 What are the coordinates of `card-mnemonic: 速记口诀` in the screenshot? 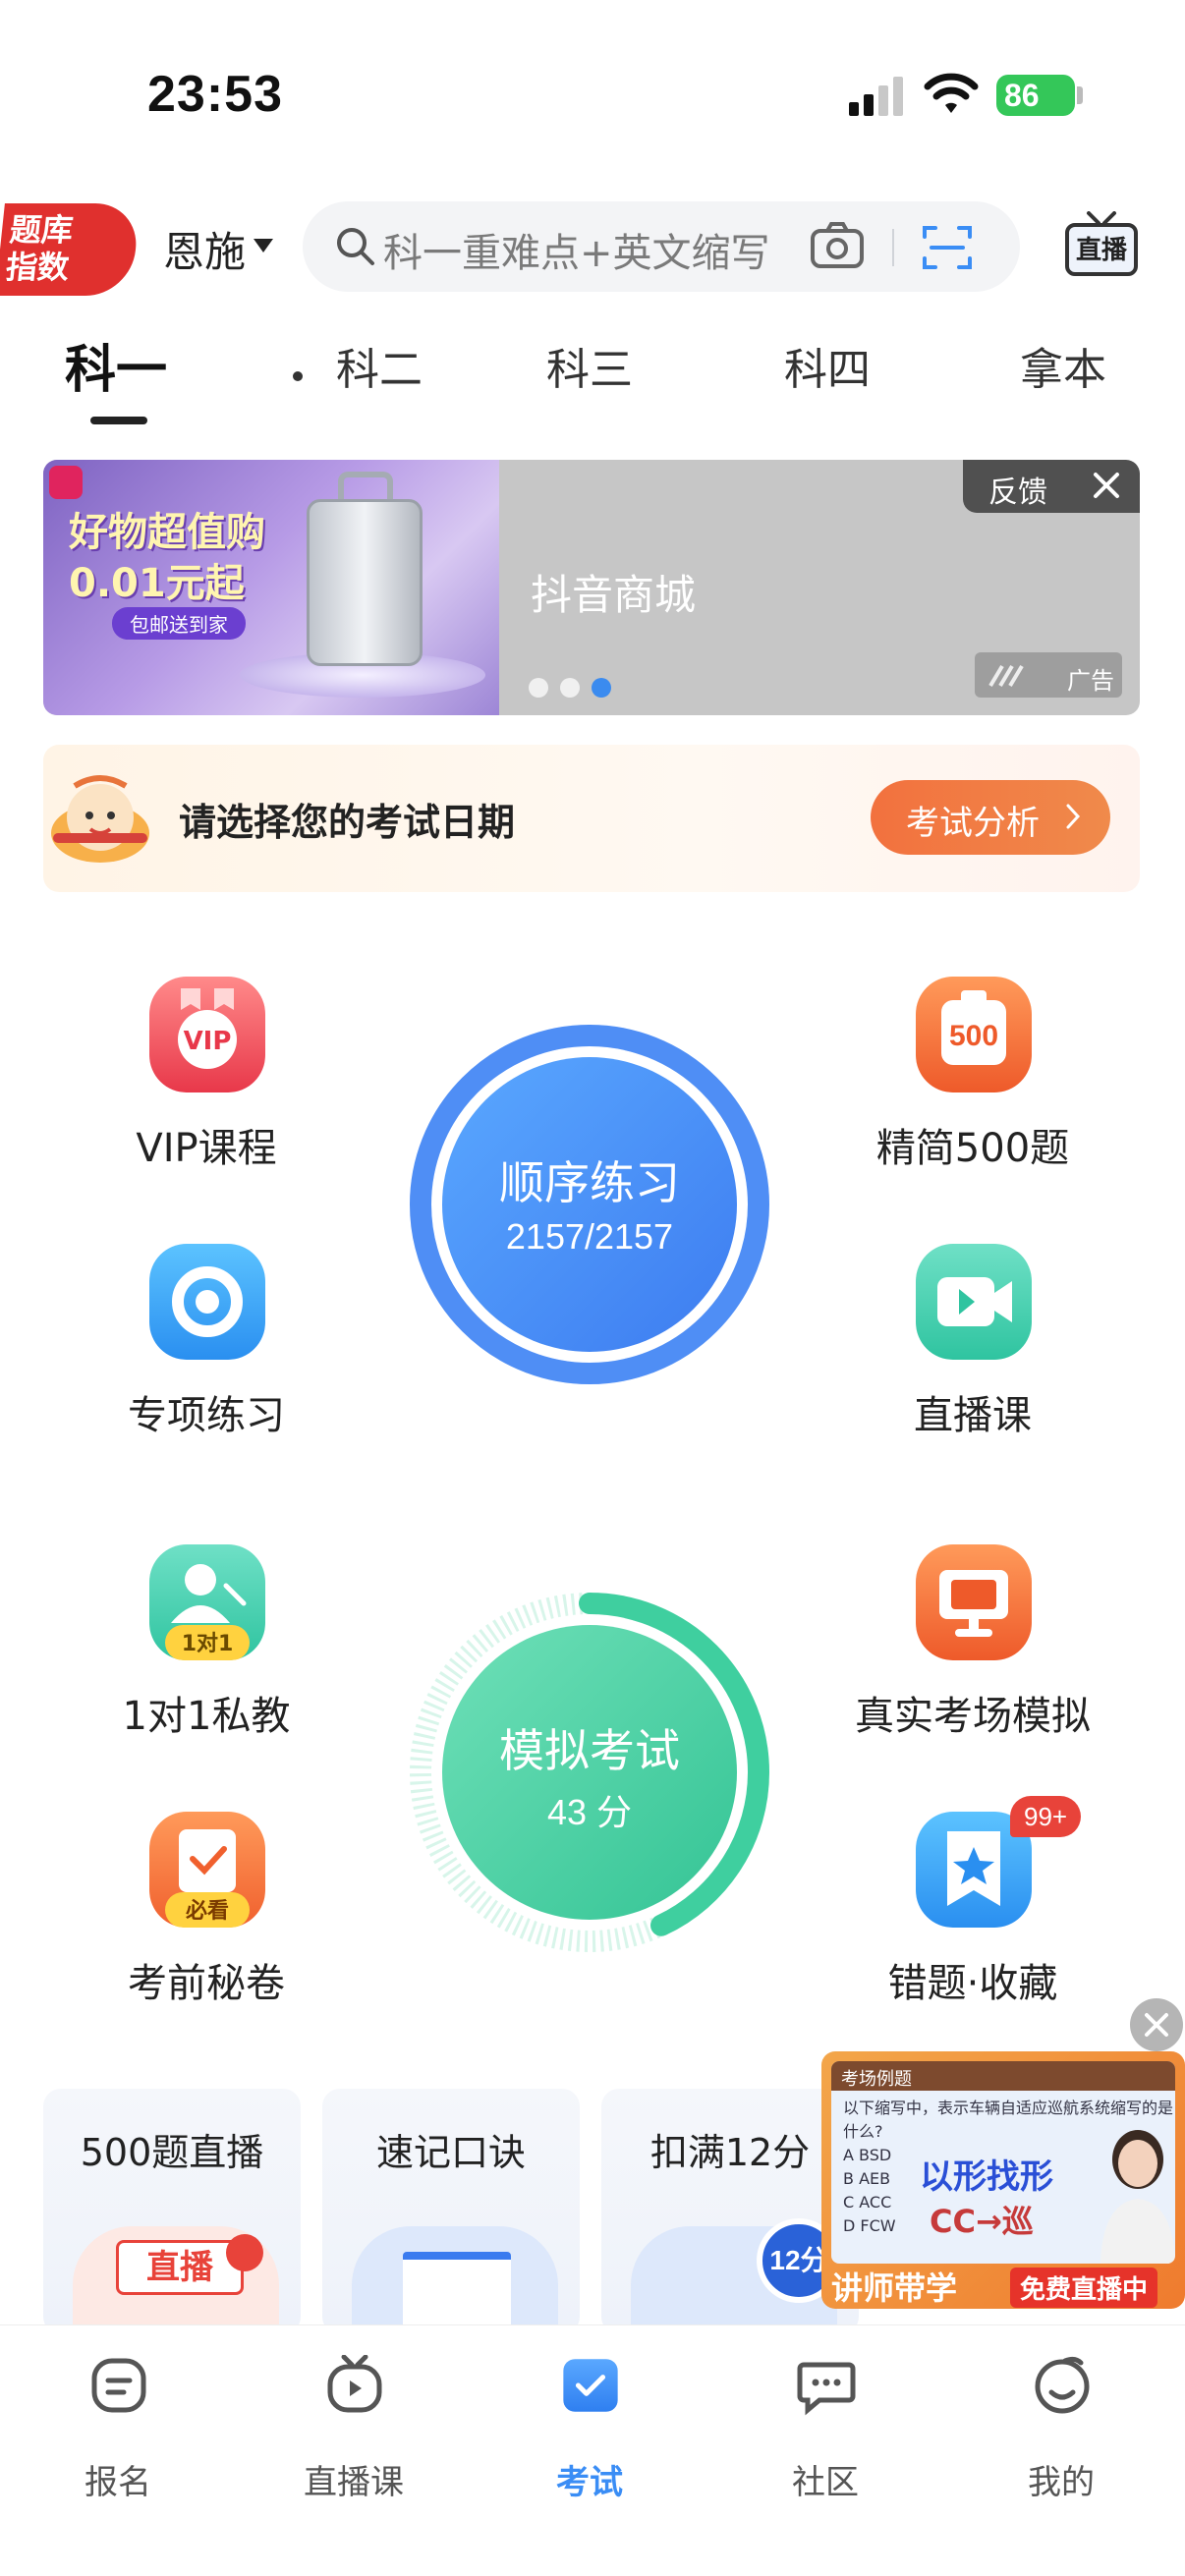 It's located at (451, 2211).